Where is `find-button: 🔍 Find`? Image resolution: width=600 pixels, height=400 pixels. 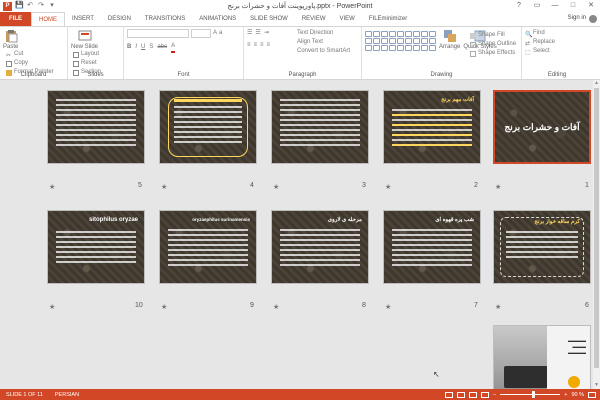 find-button: 🔍 Find is located at coordinates (557, 33).